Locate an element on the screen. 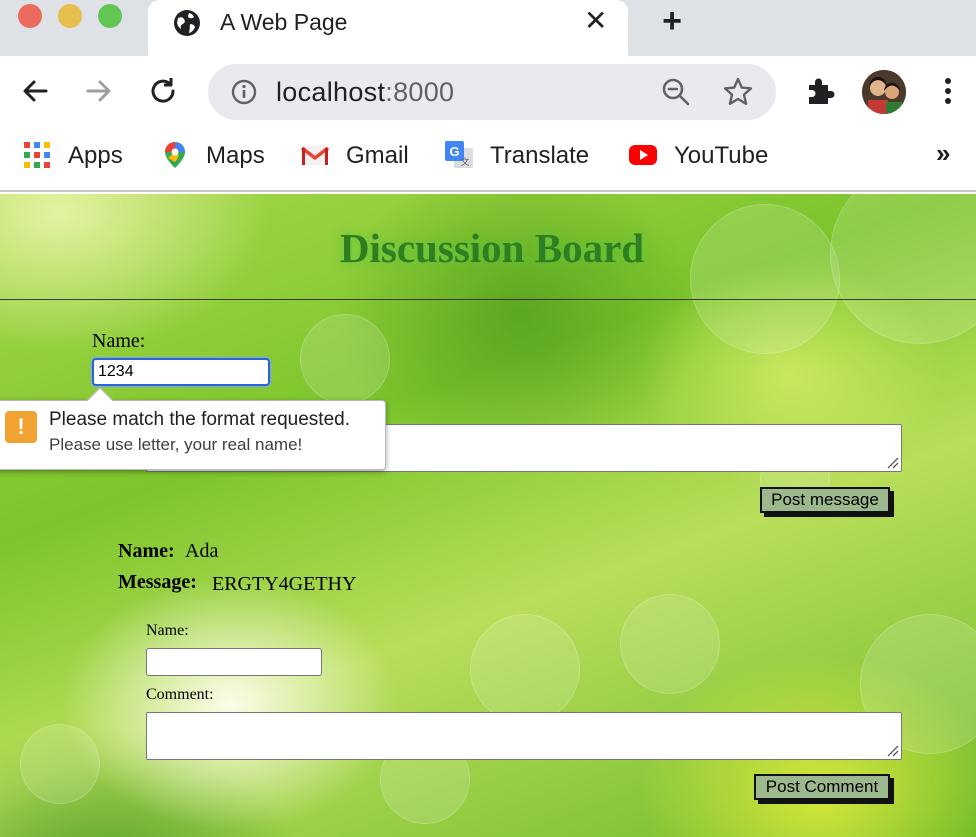 This screenshot has width=976, height=837. youtube-icon is located at coordinates (643, 155).